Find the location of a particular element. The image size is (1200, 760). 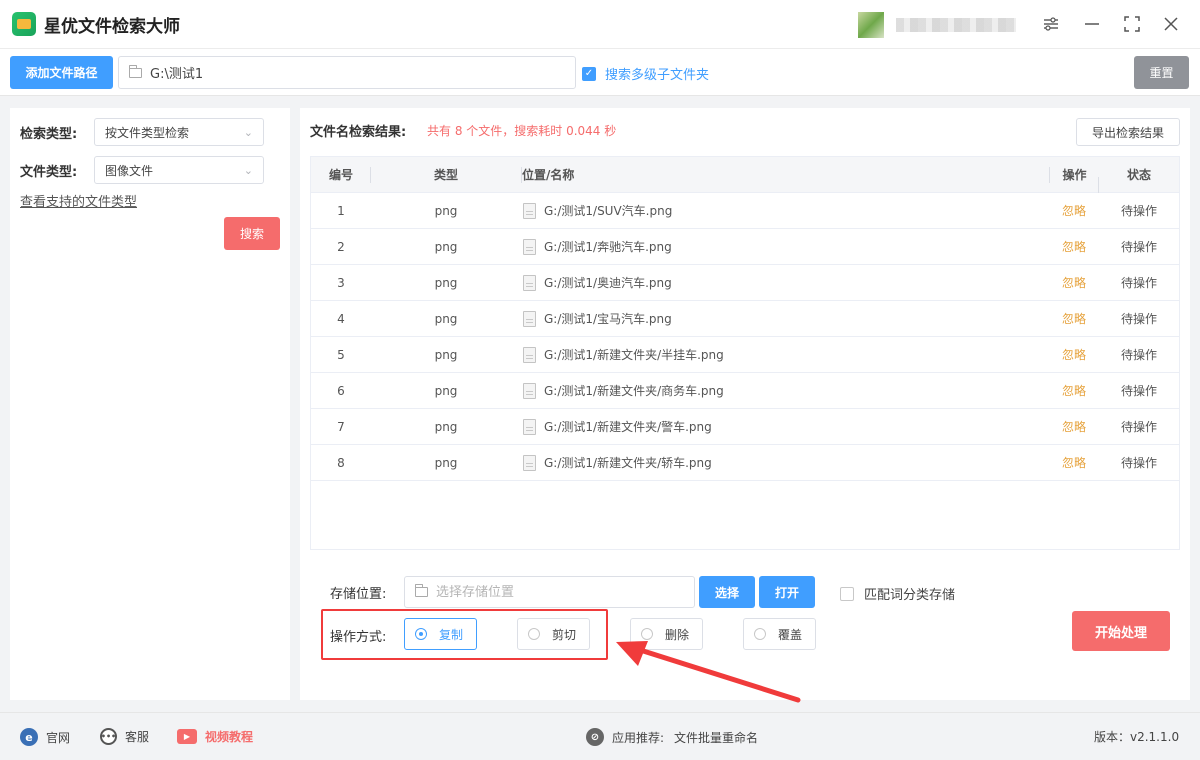

table-row: 3 png G:/测试1/奥迪汽车.png 忽略 待操作 is located at coordinates (745, 283).